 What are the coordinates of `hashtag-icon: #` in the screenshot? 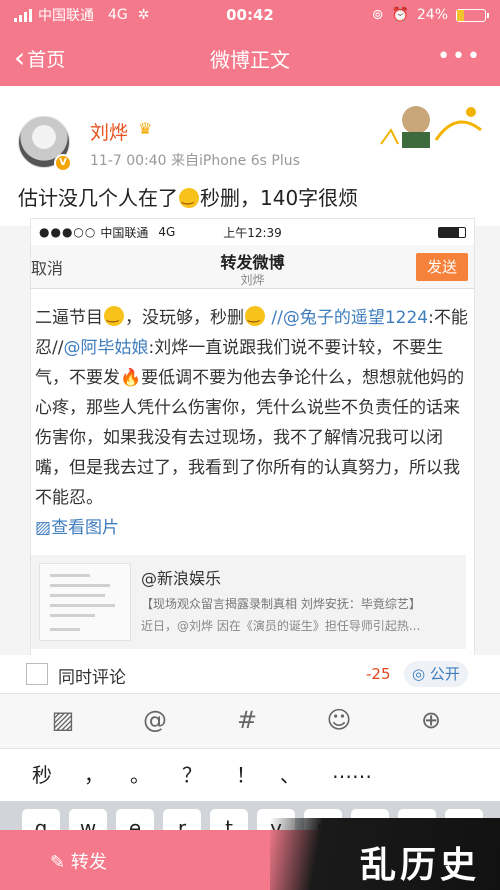 It's located at (247, 720).